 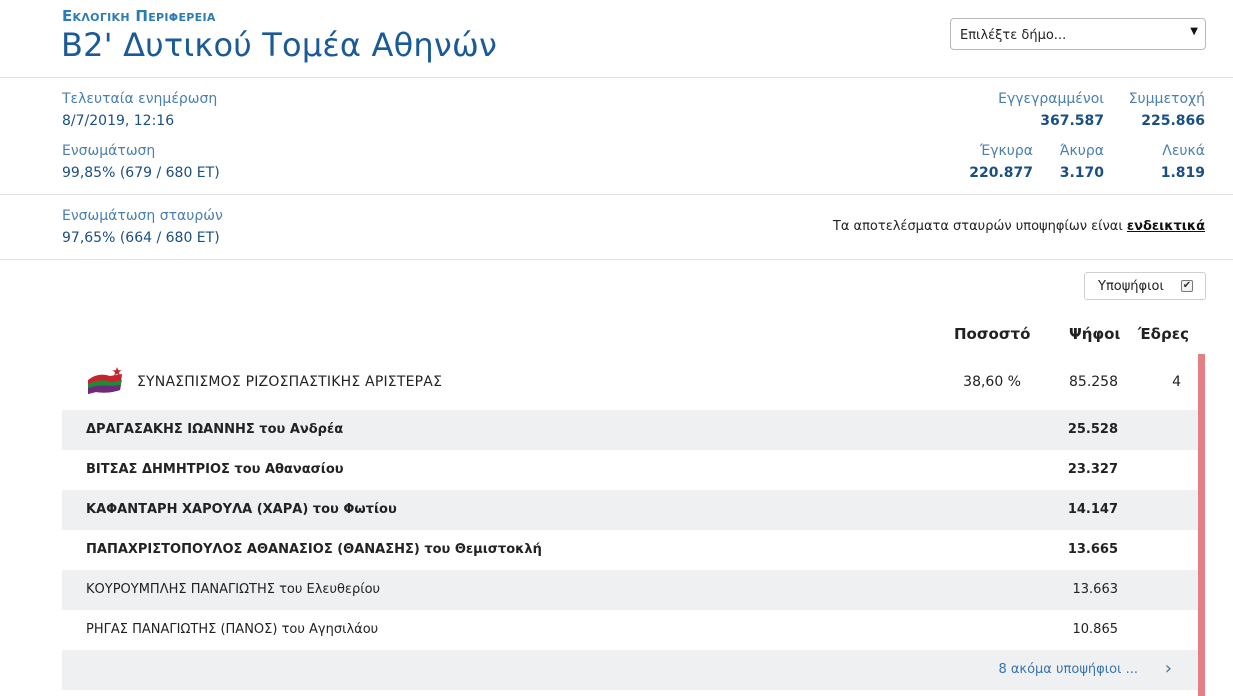 What do you see at coordinates (1095, 589) in the screenshot?
I see `candidate-votes: 13.663` at bounding box center [1095, 589].